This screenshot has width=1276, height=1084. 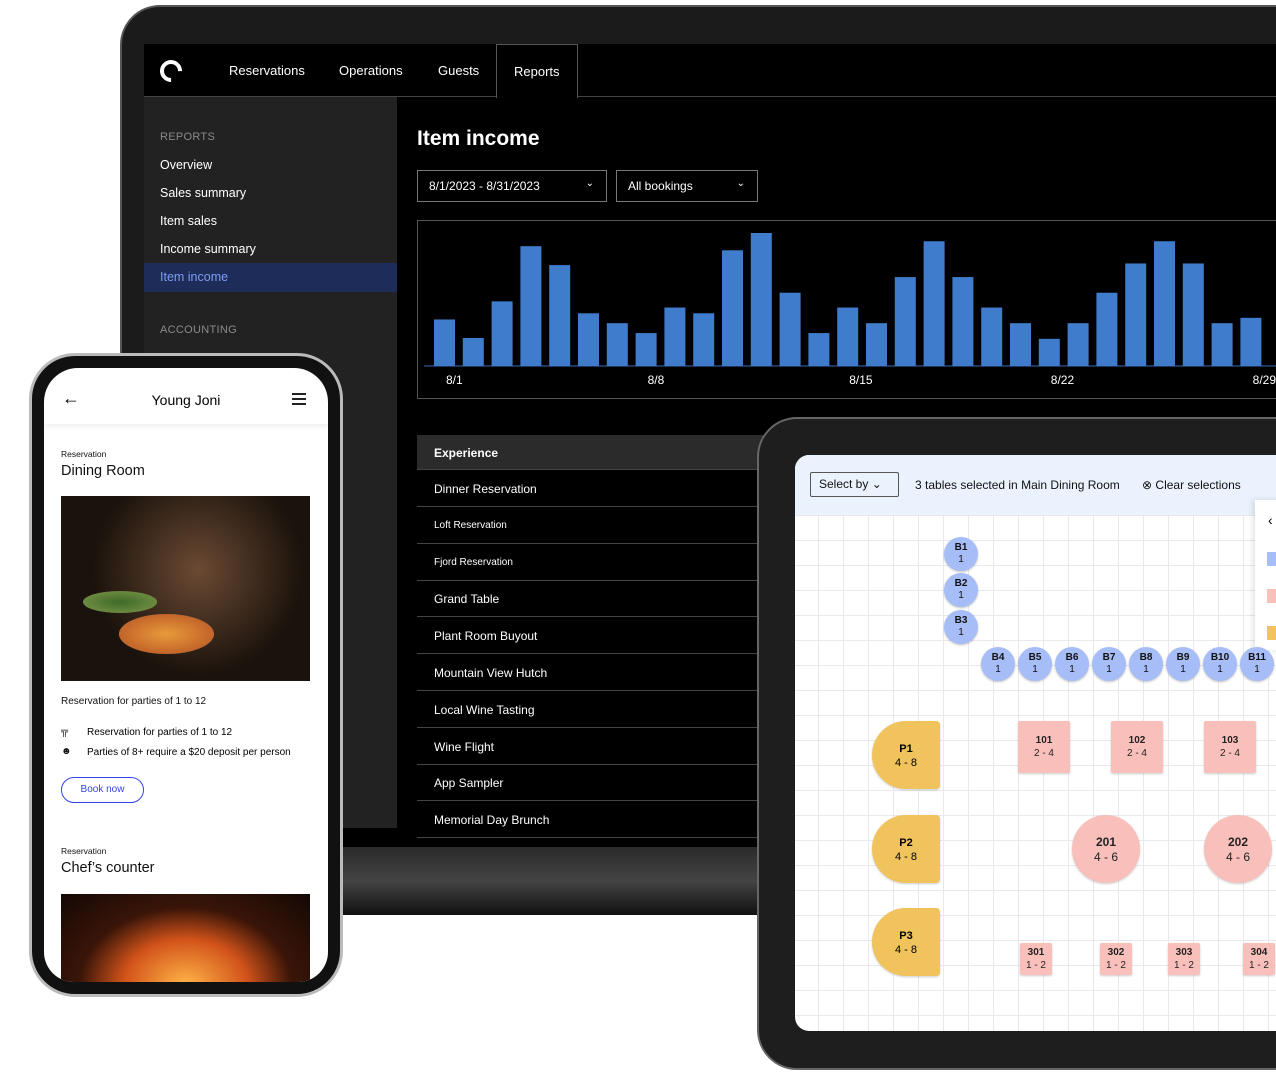 I want to click on bar-seat: B9 1, so click(x=1183, y=664).